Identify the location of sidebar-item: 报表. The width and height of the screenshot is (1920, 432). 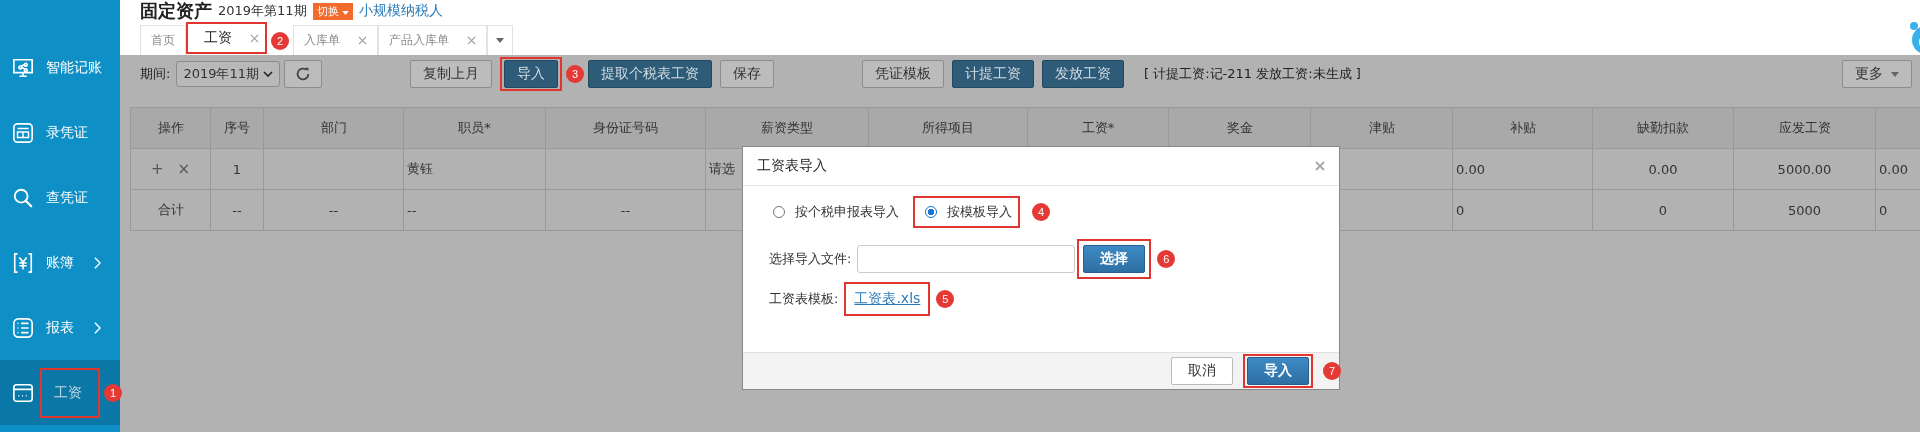
(60, 327).